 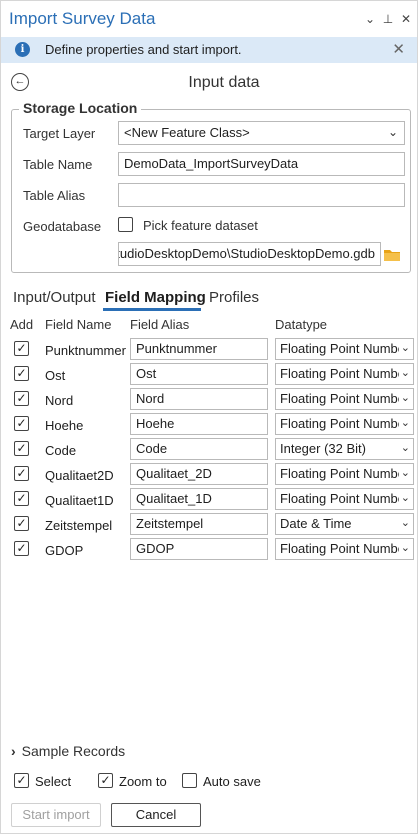 I want to click on cancel-button: Cancel, so click(x=156, y=815).